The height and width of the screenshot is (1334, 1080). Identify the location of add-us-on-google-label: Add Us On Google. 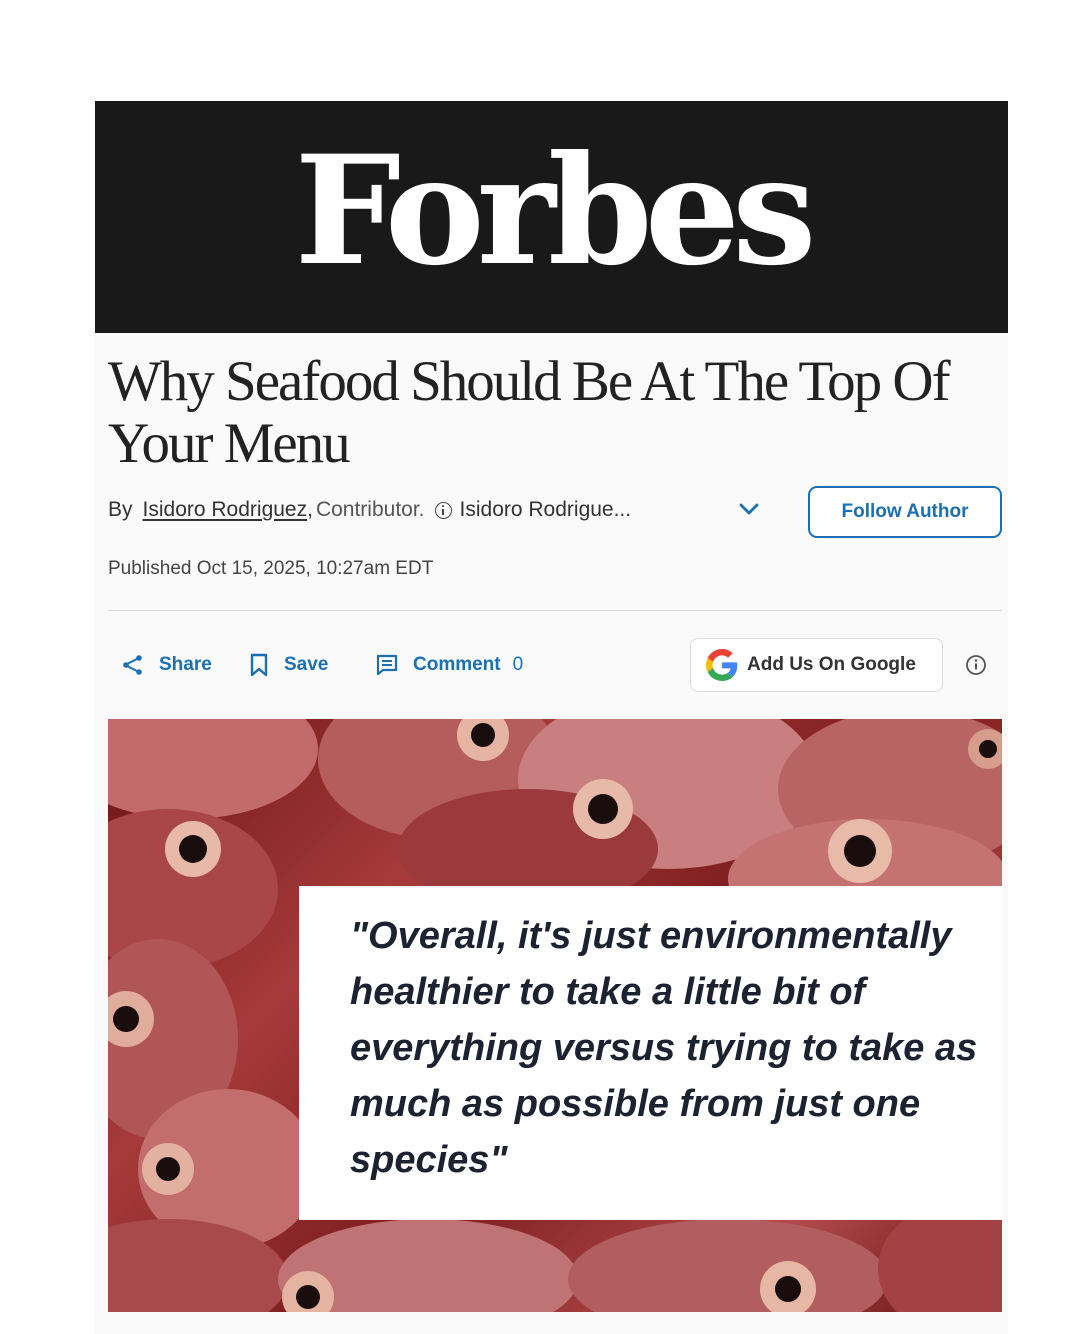
(831, 664).